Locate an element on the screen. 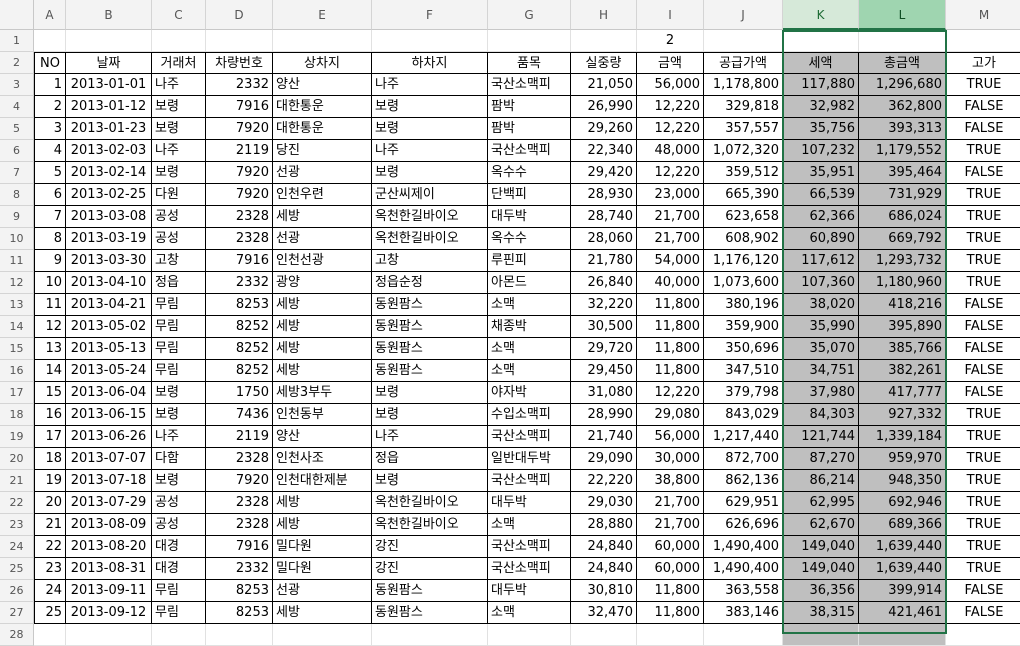 The height and width of the screenshot is (646, 1020). header-cell-f: 하차지 is located at coordinates (430, 63).